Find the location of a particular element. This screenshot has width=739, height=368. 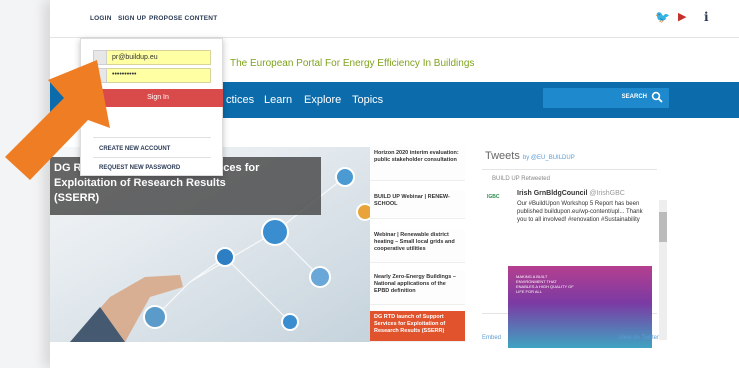

youtube-icon: ▶ is located at coordinates (682, 16).